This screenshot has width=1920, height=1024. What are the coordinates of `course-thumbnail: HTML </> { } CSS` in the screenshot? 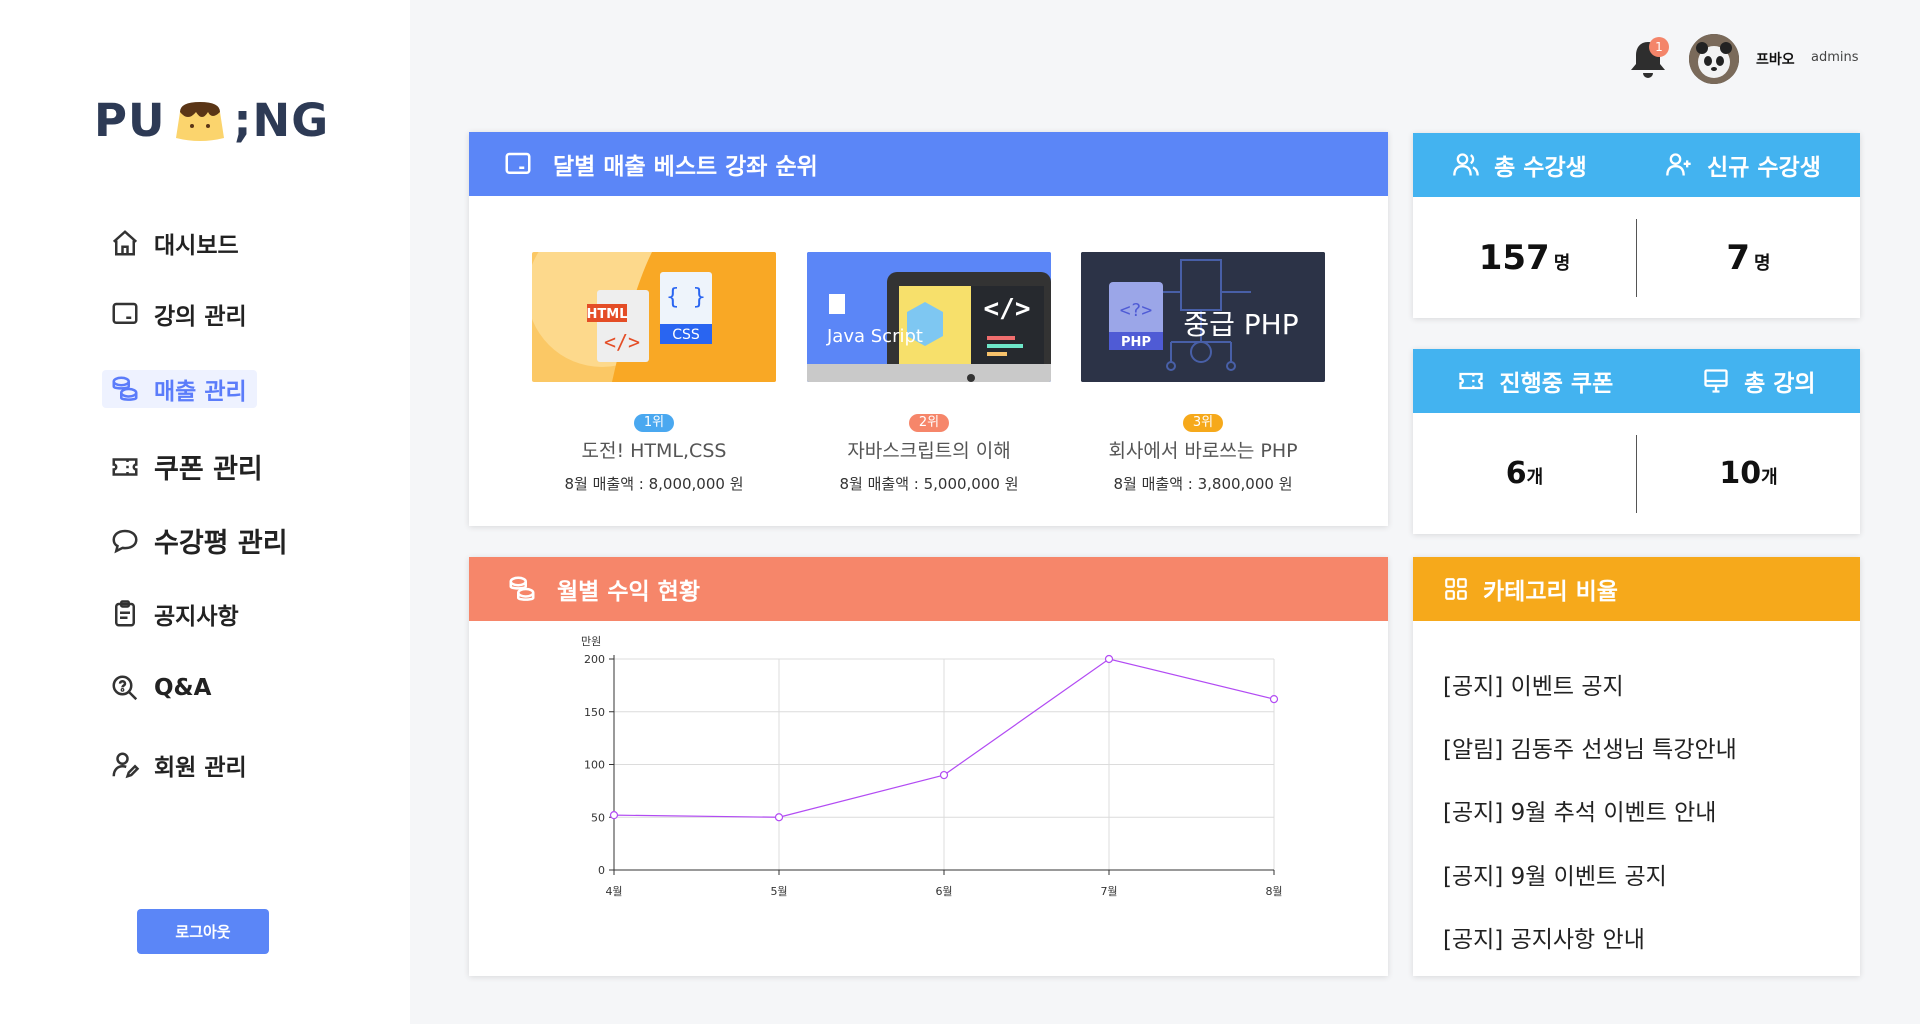 It's located at (654, 317).